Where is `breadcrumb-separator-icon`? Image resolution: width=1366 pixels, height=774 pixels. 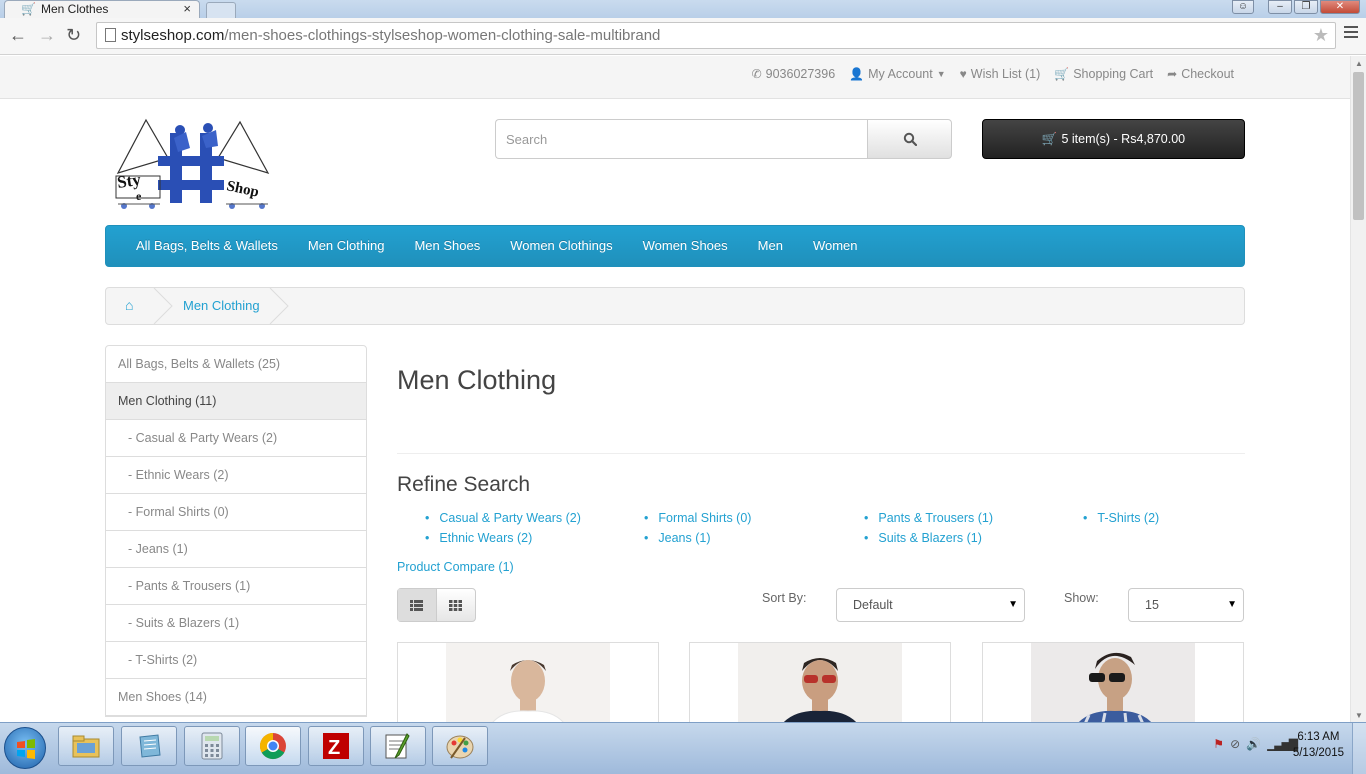 breadcrumb-separator-icon is located at coordinates (163, 306).